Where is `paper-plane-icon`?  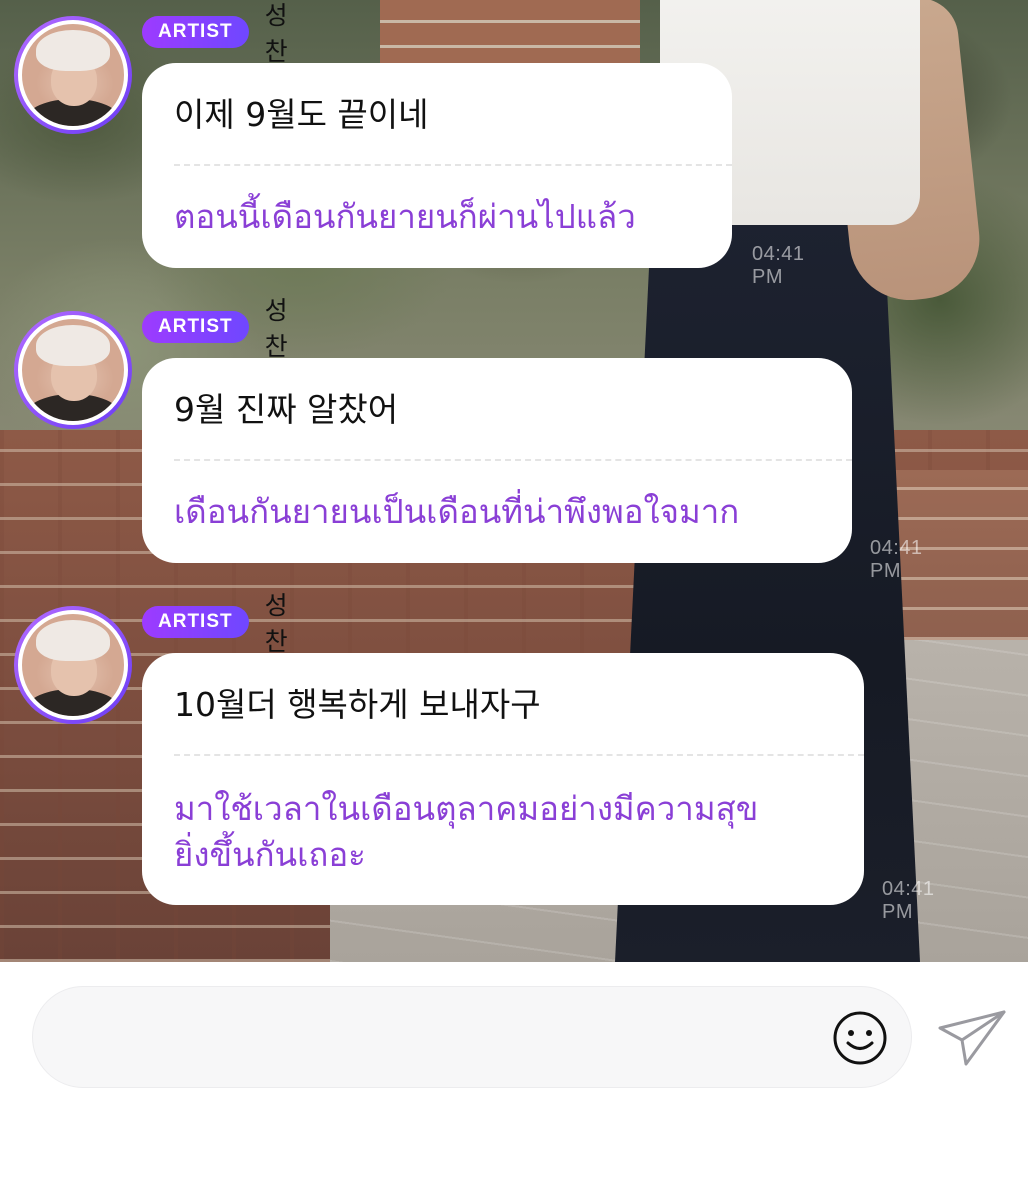 paper-plane-icon is located at coordinates (972, 1038).